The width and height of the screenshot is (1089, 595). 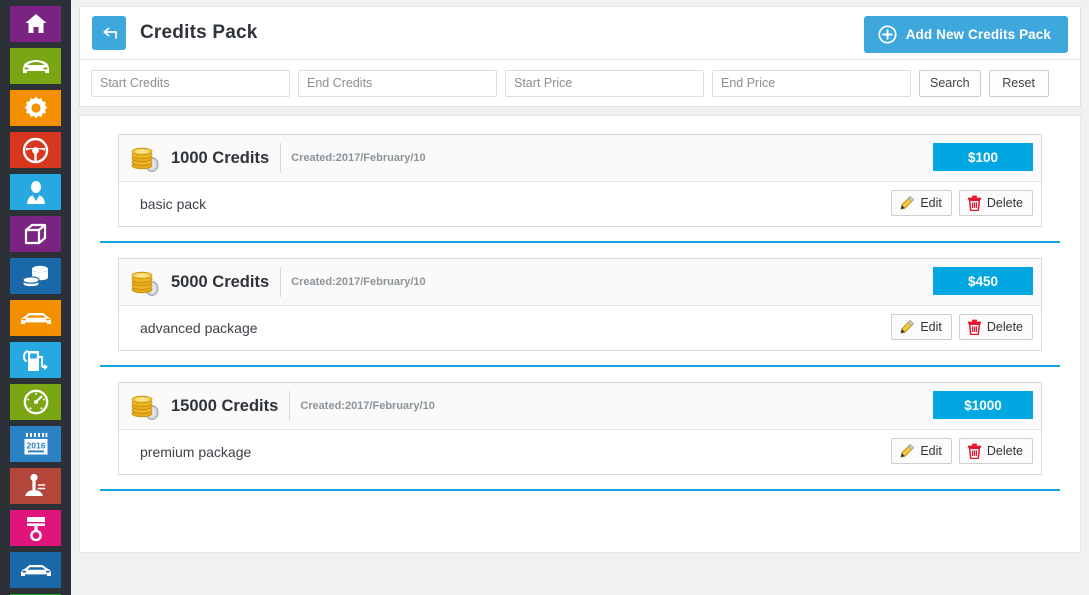 I want to click on car-front-icon, so click(x=35, y=66).